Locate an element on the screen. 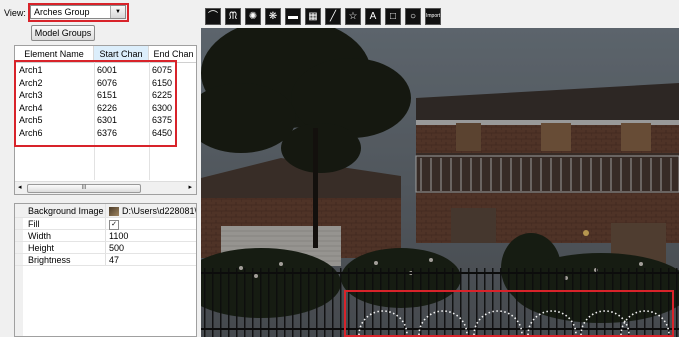  background-image-value: D:\Users\d228081\Dc is located at coordinates (153, 211).